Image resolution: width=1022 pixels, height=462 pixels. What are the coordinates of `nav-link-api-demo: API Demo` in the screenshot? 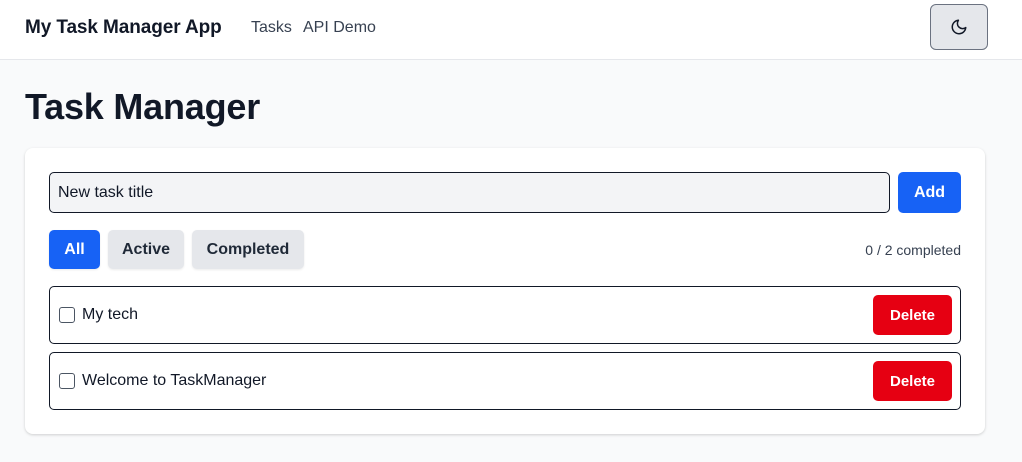 It's located at (339, 28).